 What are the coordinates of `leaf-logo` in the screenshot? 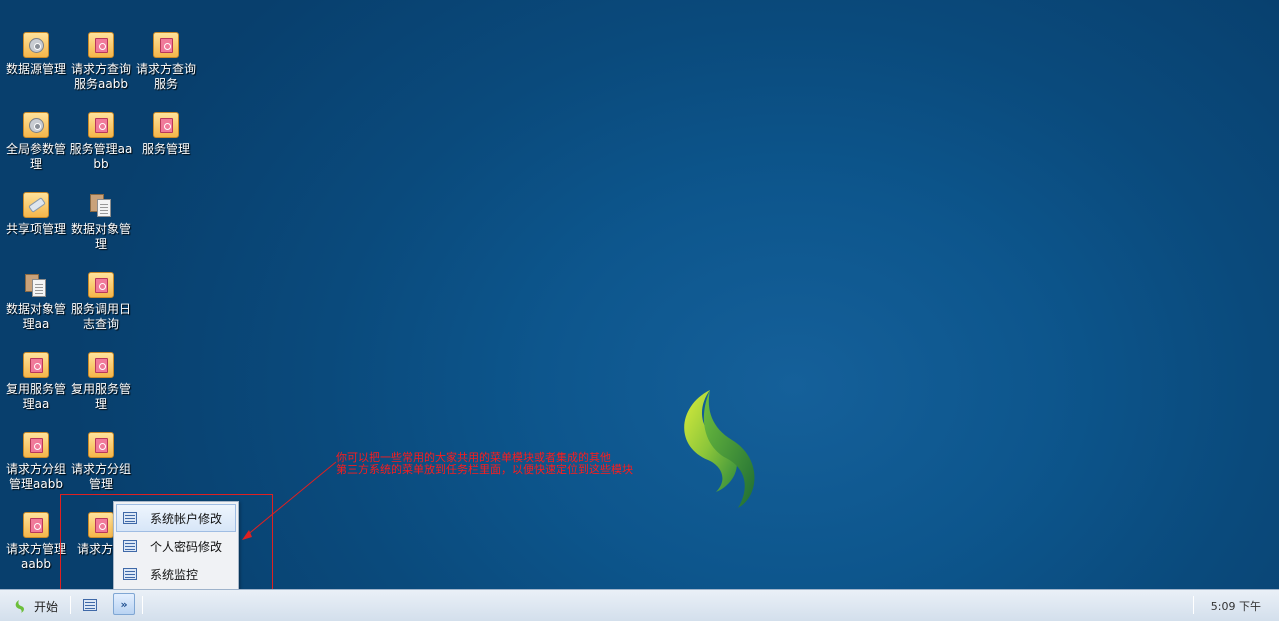 It's located at (719, 449).